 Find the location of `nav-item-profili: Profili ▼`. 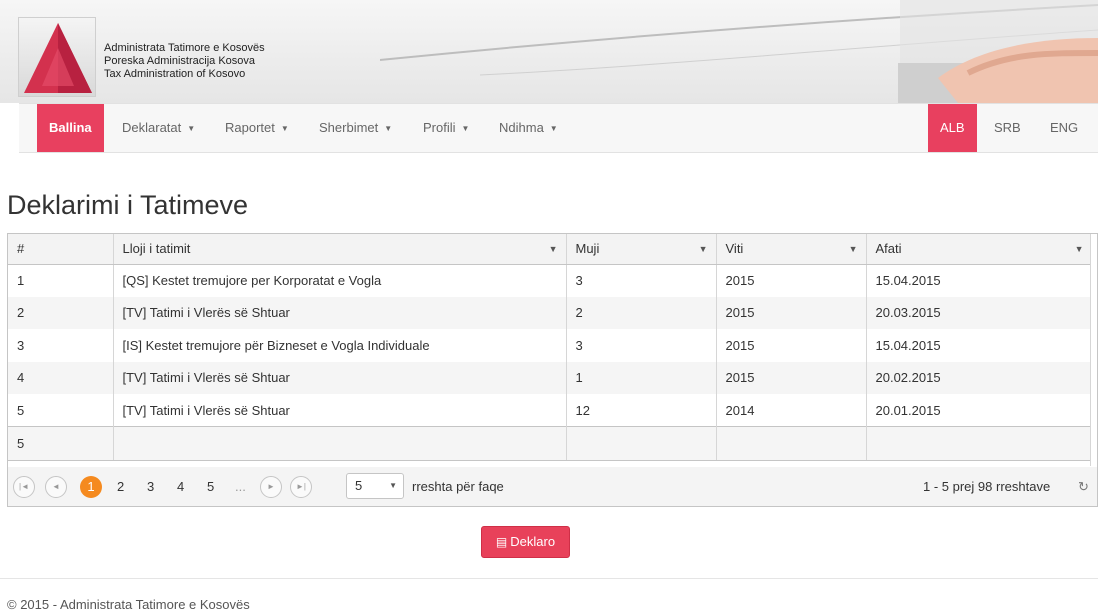

nav-item-profili: Profili ▼ is located at coordinates (446, 128).